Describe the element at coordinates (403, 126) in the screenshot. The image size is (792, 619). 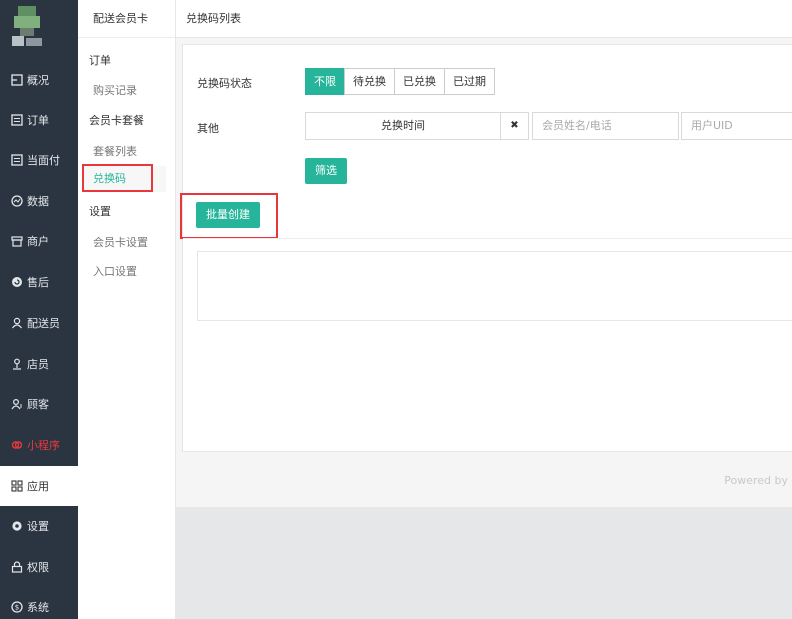
I see `redeem-time-field: 兑换时间` at that location.